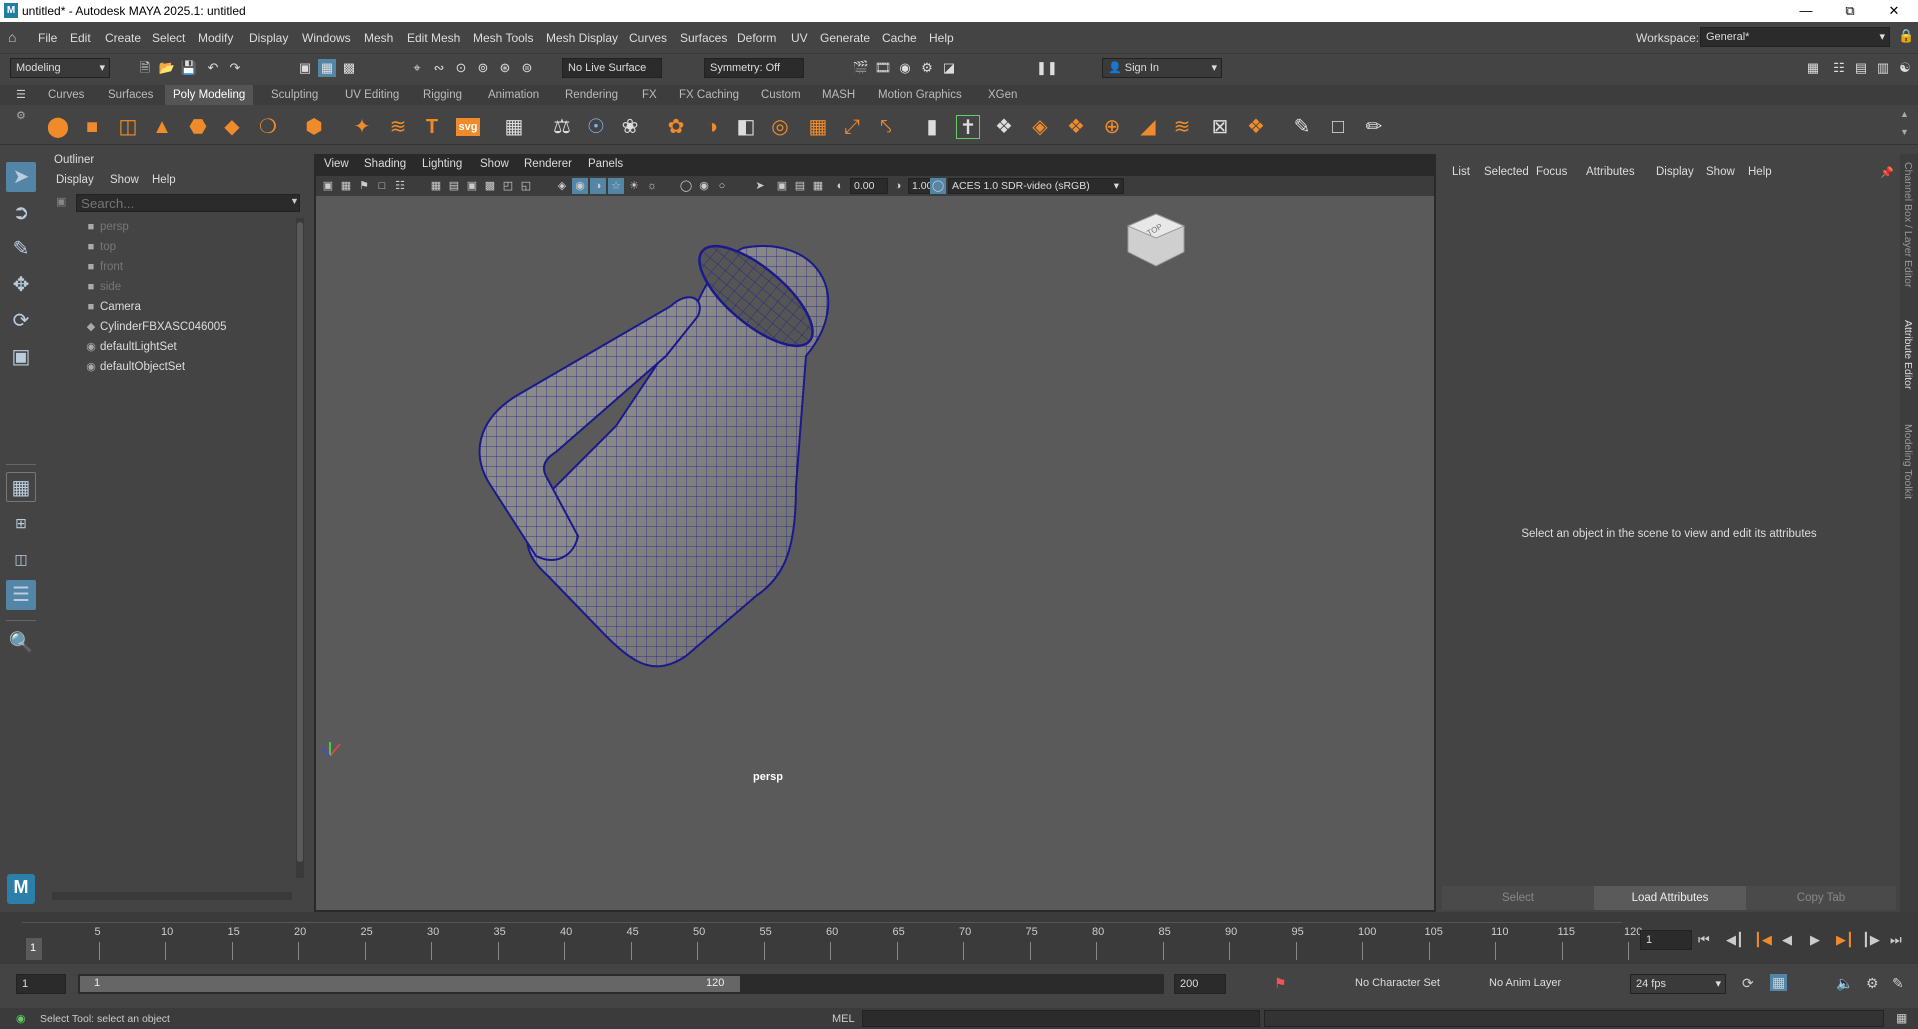  What do you see at coordinates (314, 127) in the screenshot?
I see `platonic-solid-icon: ⬢` at bounding box center [314, 127].